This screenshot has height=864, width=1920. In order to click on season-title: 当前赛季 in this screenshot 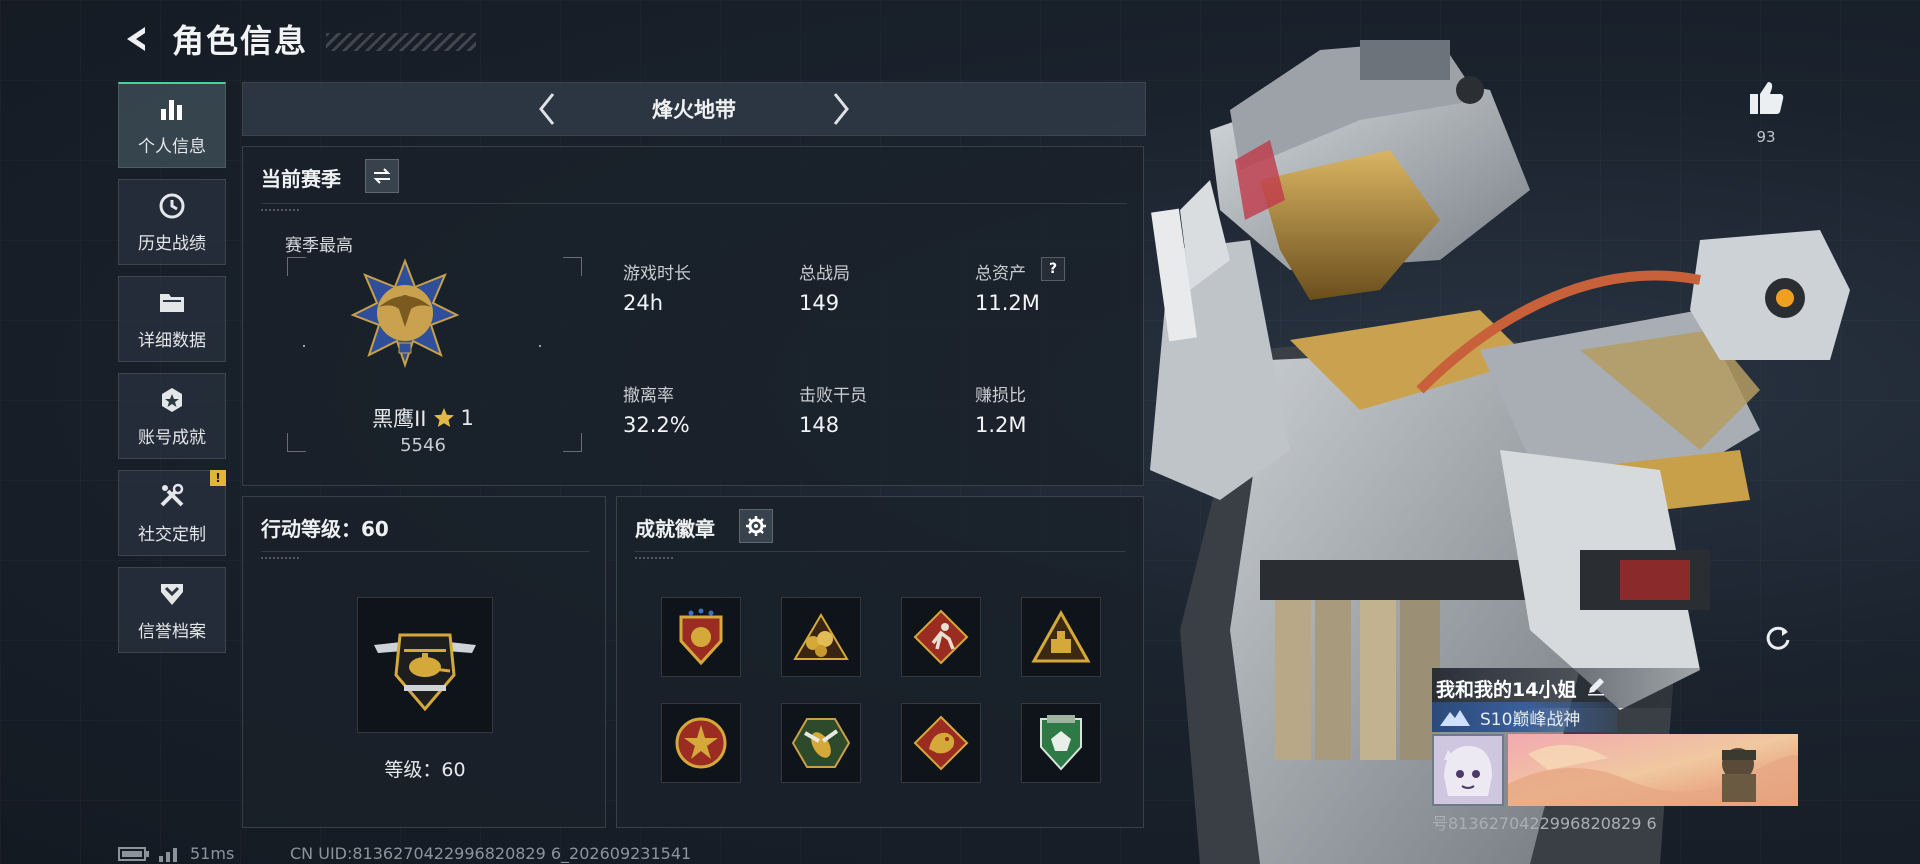, I will do `click(301, 179)`.